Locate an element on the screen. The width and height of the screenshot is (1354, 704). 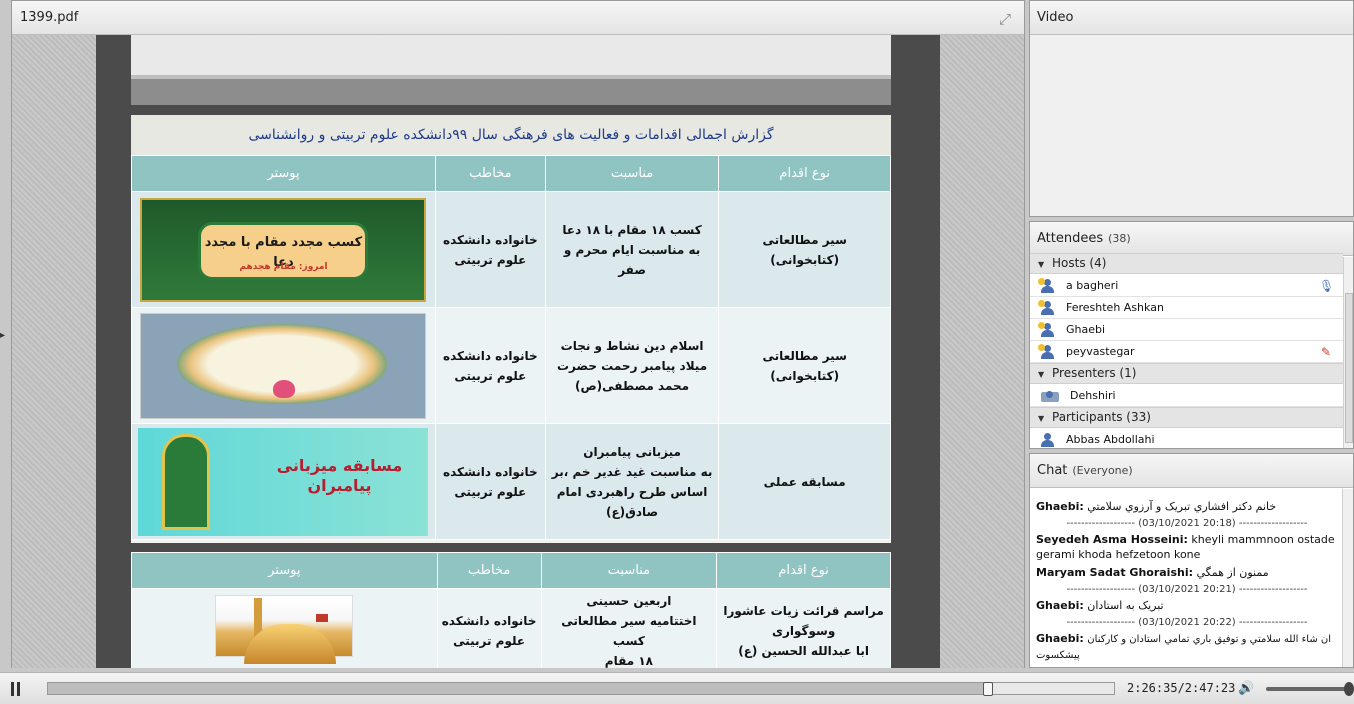
playback-time: 2:26:35/2:47:23 is located at coordinates (1181, 688).